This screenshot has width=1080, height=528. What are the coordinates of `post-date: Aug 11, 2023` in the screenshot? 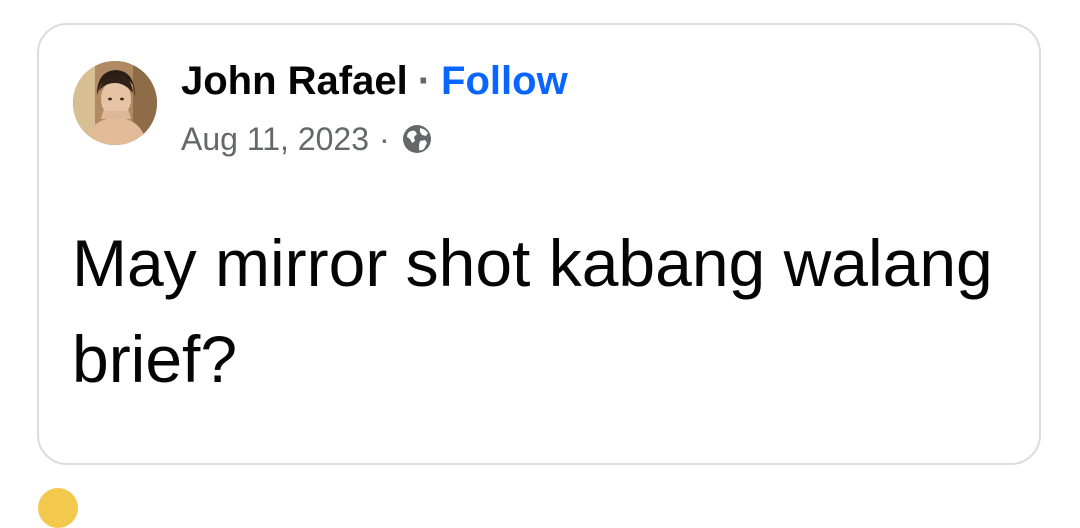 It's located at (275, 139).